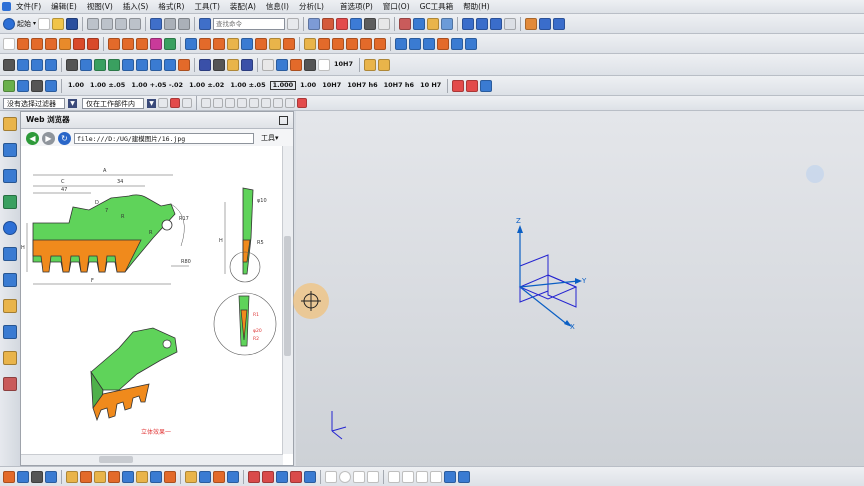 The image size is (864, 486). What do you see at coordinates (370, 23) in the screenshot?
I see `layer-icon` at bounding box center [370, 23].